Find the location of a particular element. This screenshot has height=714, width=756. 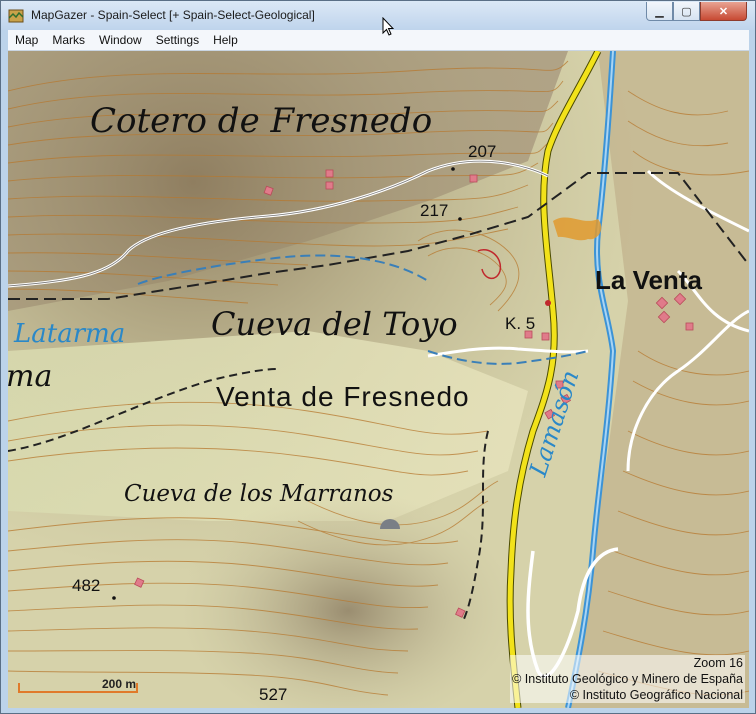

label-cueva-de-los-marranos: Cueva de los Marranos is located at coordinates (259, 494).